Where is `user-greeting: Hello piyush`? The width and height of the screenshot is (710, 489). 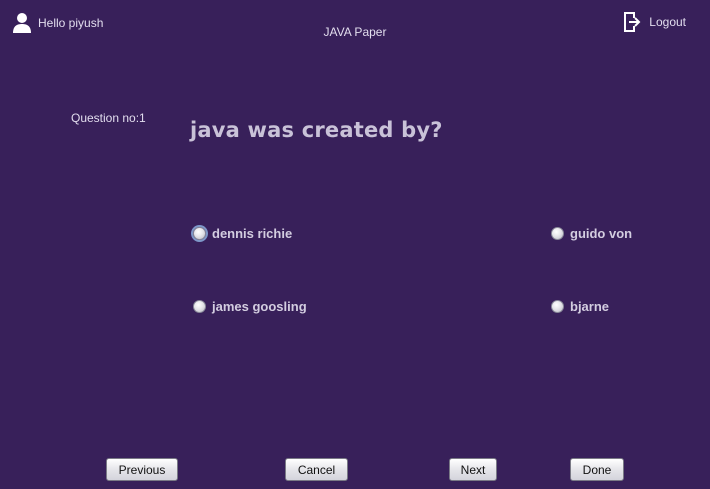
user-greeting: Hello piyush is located at coordinates (57, 23).